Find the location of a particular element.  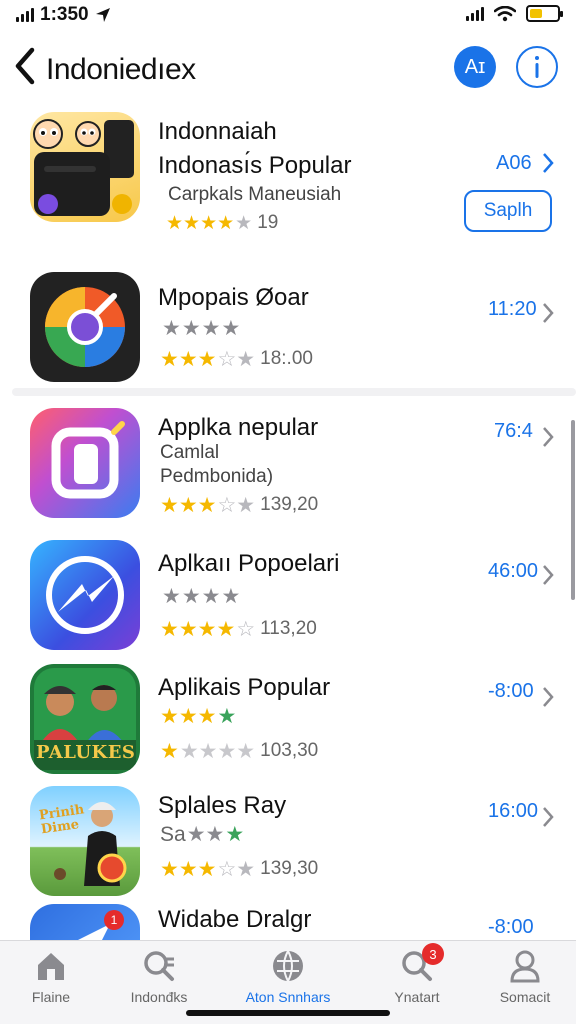

app-title: Indonnaiah is located at coordinates (217, 131).